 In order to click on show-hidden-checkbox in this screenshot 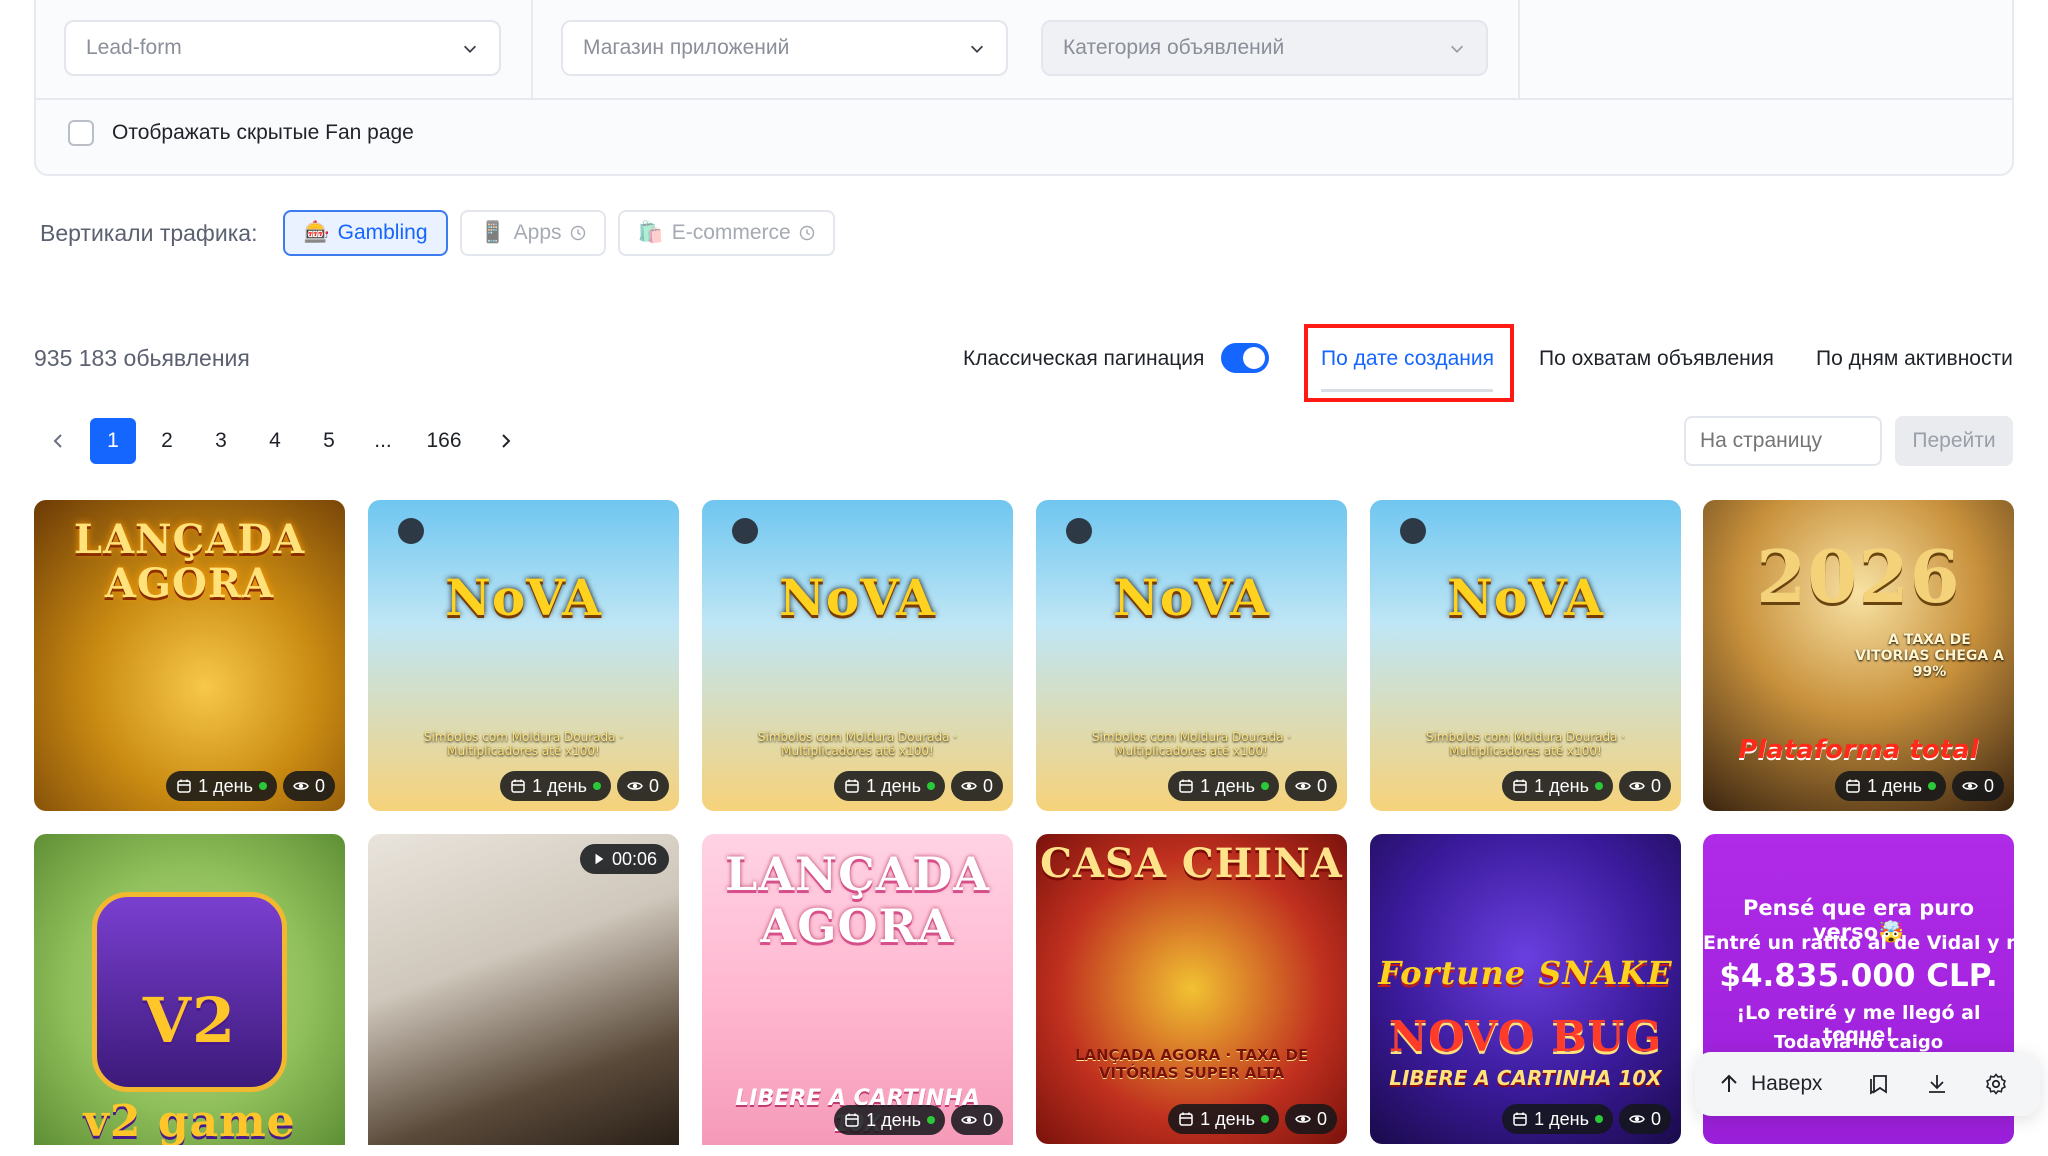, I will do `click(81, 133)`.